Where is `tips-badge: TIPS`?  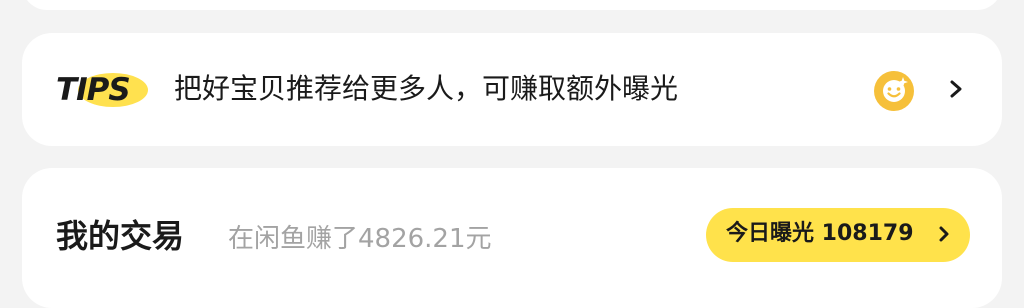
tips-badge: TIPS is located at coordinates (104, 90).